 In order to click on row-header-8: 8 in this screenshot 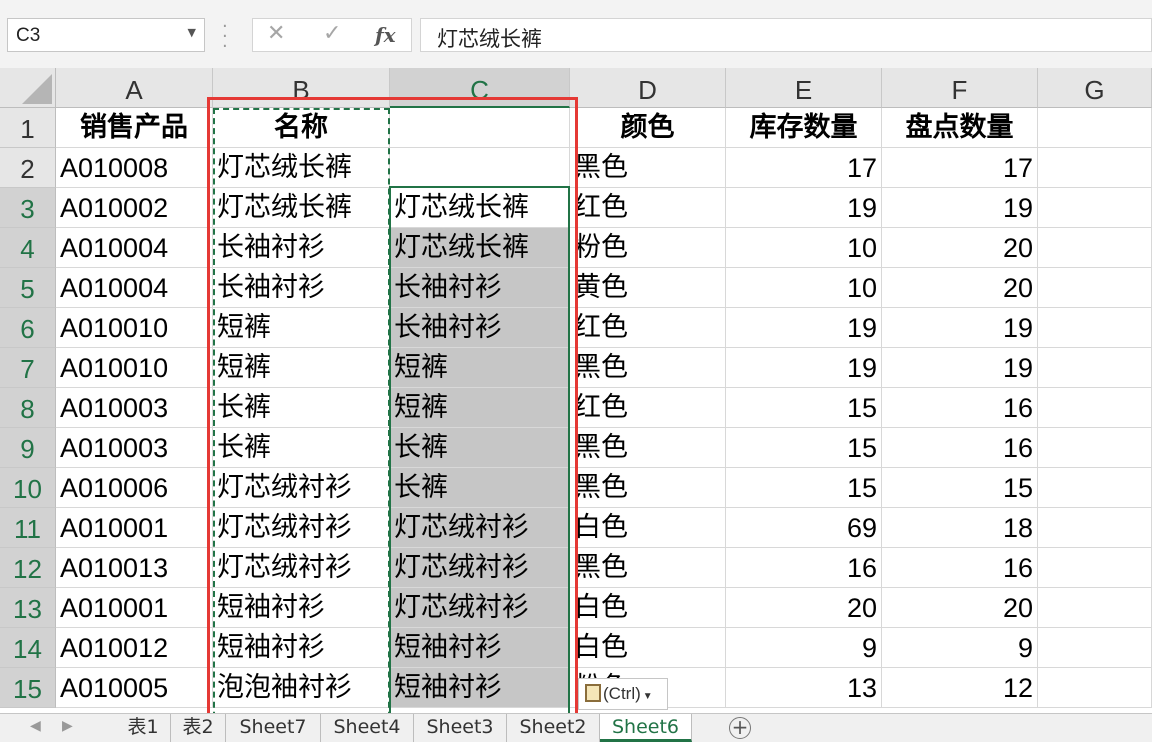, I will do `click(28, 408)`.